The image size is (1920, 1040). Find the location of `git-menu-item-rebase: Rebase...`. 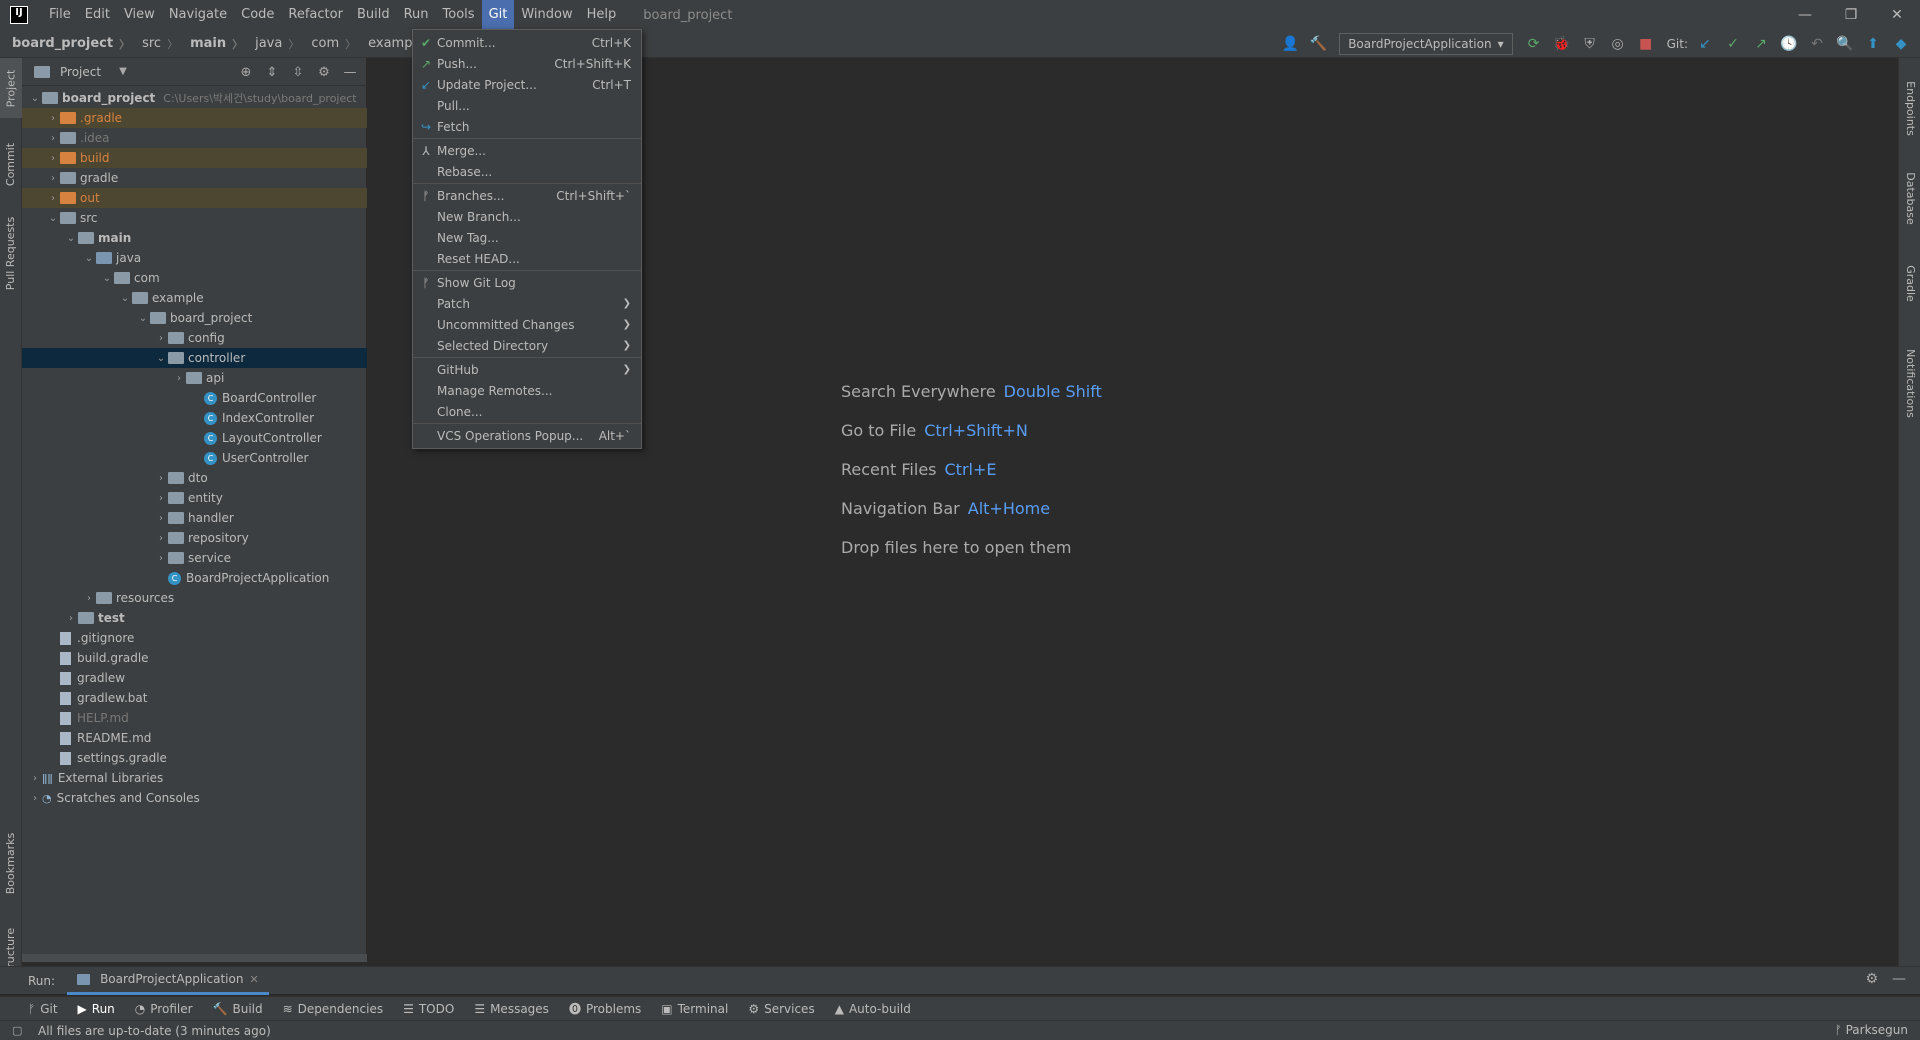

git-menu-item-rebase: Rebase... is located at coordinates (527, 171).